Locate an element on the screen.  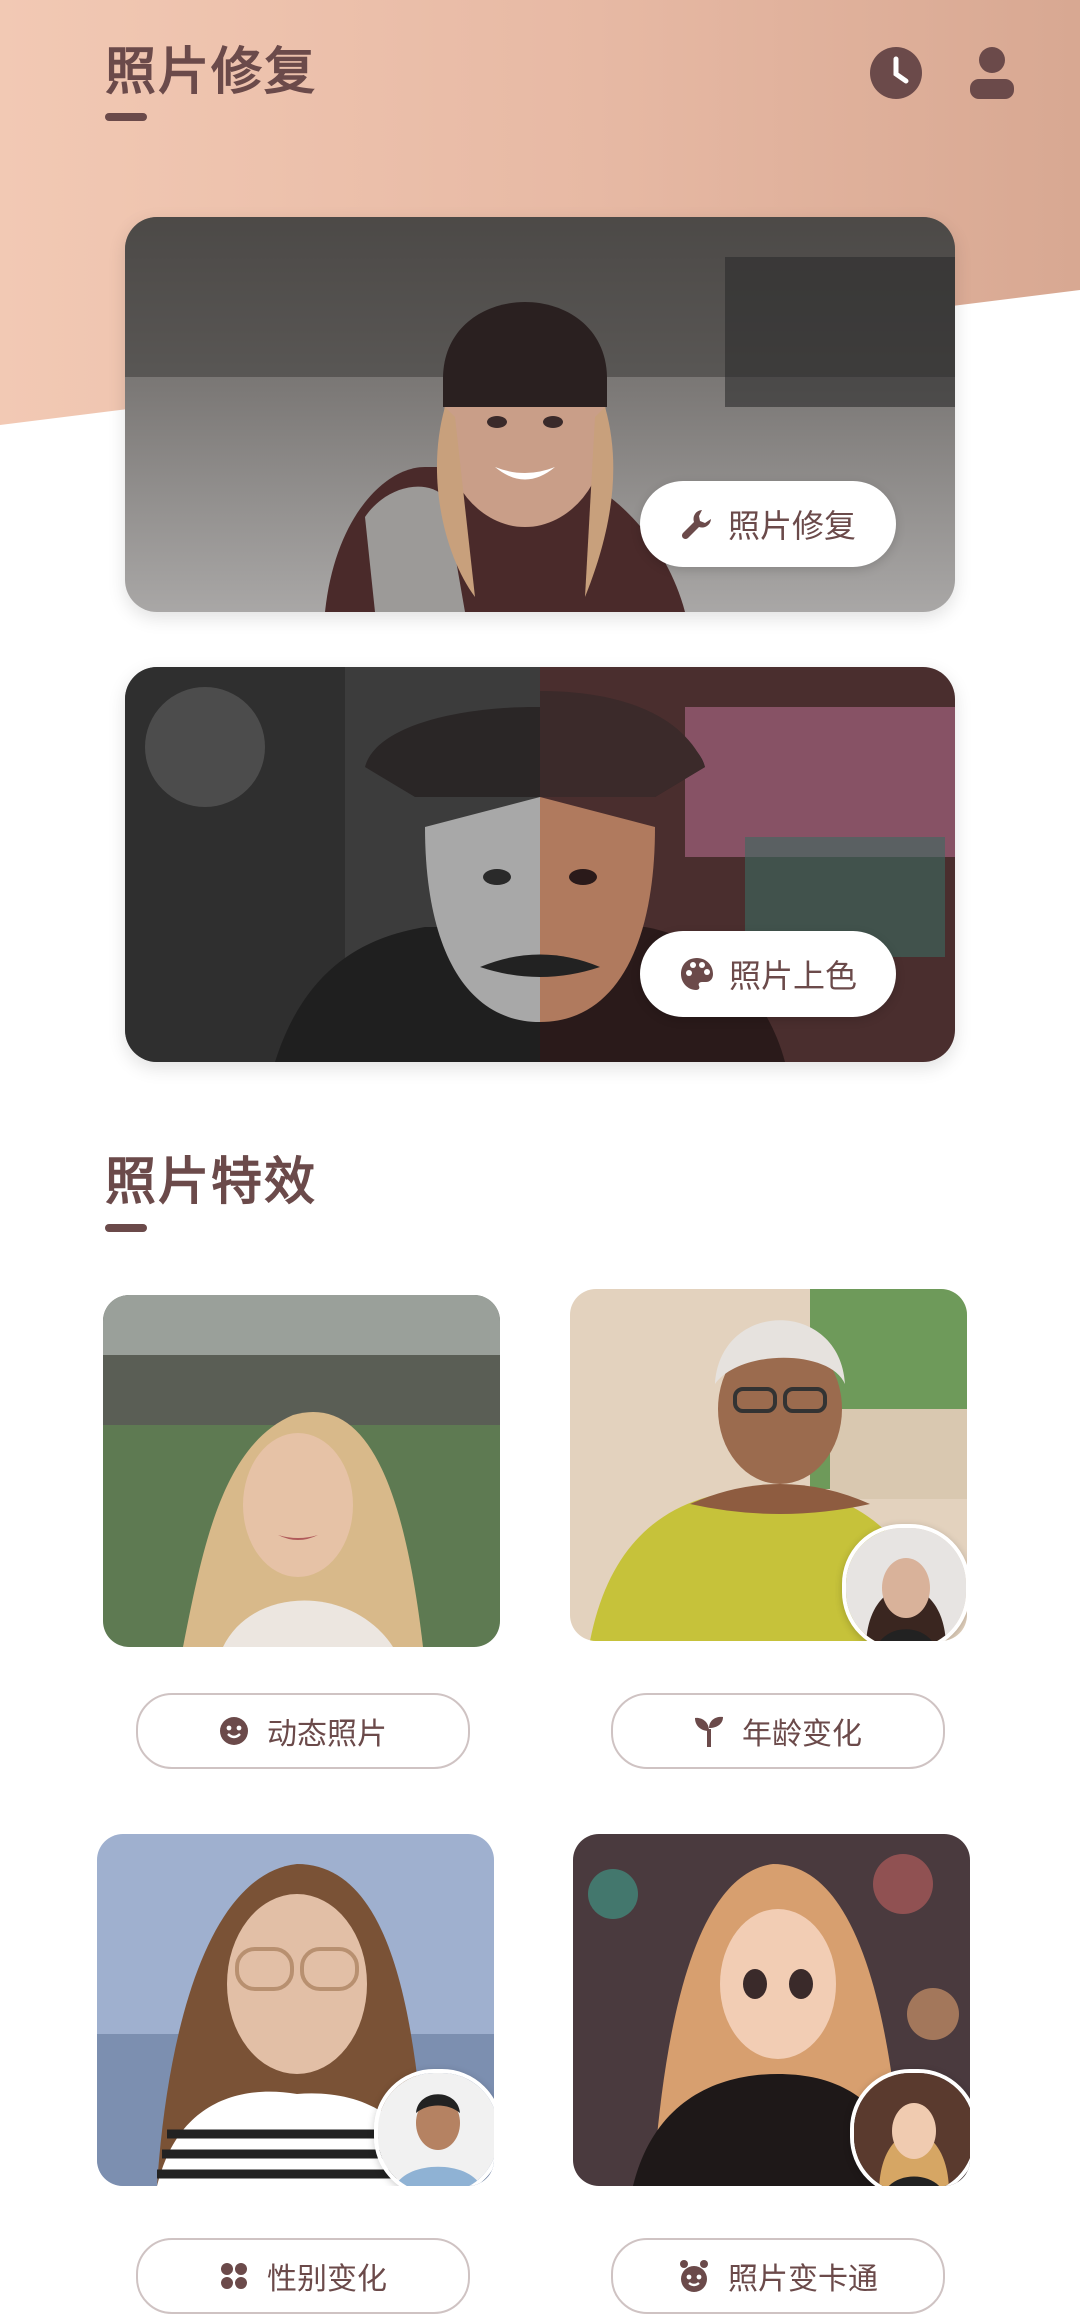
photo-colorize-label: 照片上色 is located at coordinates (792, 976).